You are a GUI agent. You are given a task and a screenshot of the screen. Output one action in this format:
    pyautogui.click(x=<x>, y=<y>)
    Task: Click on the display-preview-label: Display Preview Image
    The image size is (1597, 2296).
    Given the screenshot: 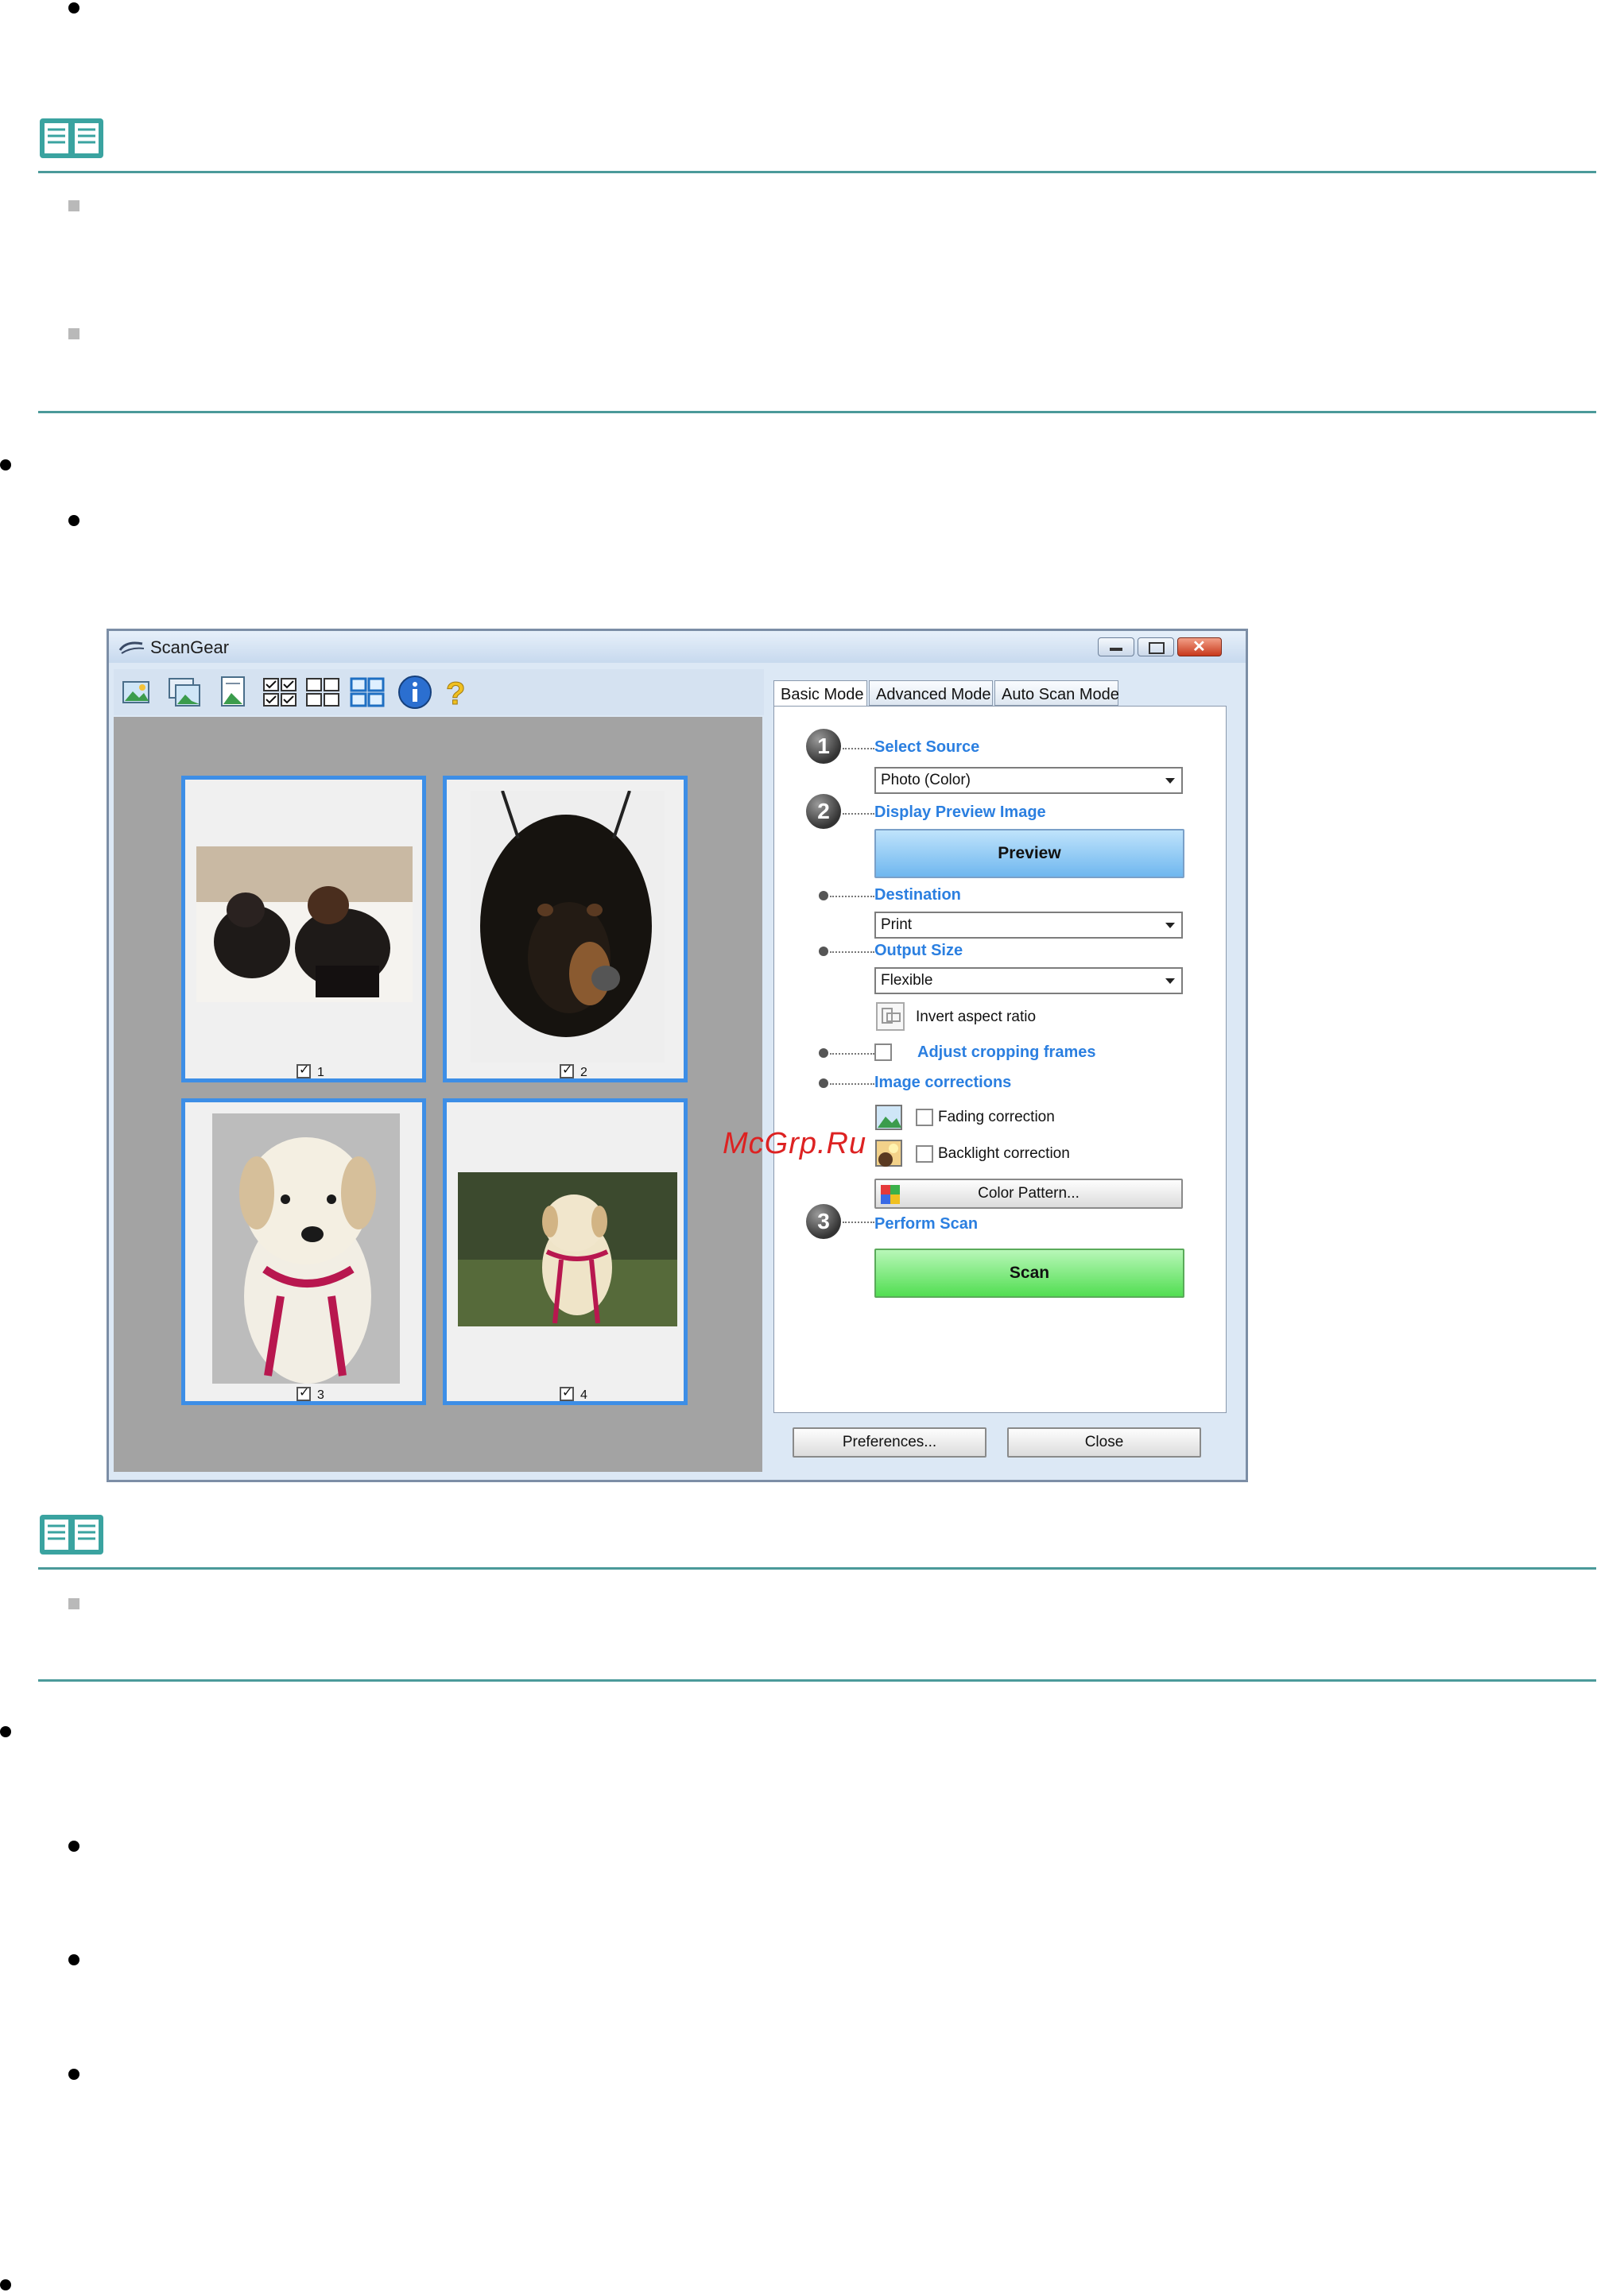 What is the action you would take?
    pyautogui.click(x=960, y=812)
    